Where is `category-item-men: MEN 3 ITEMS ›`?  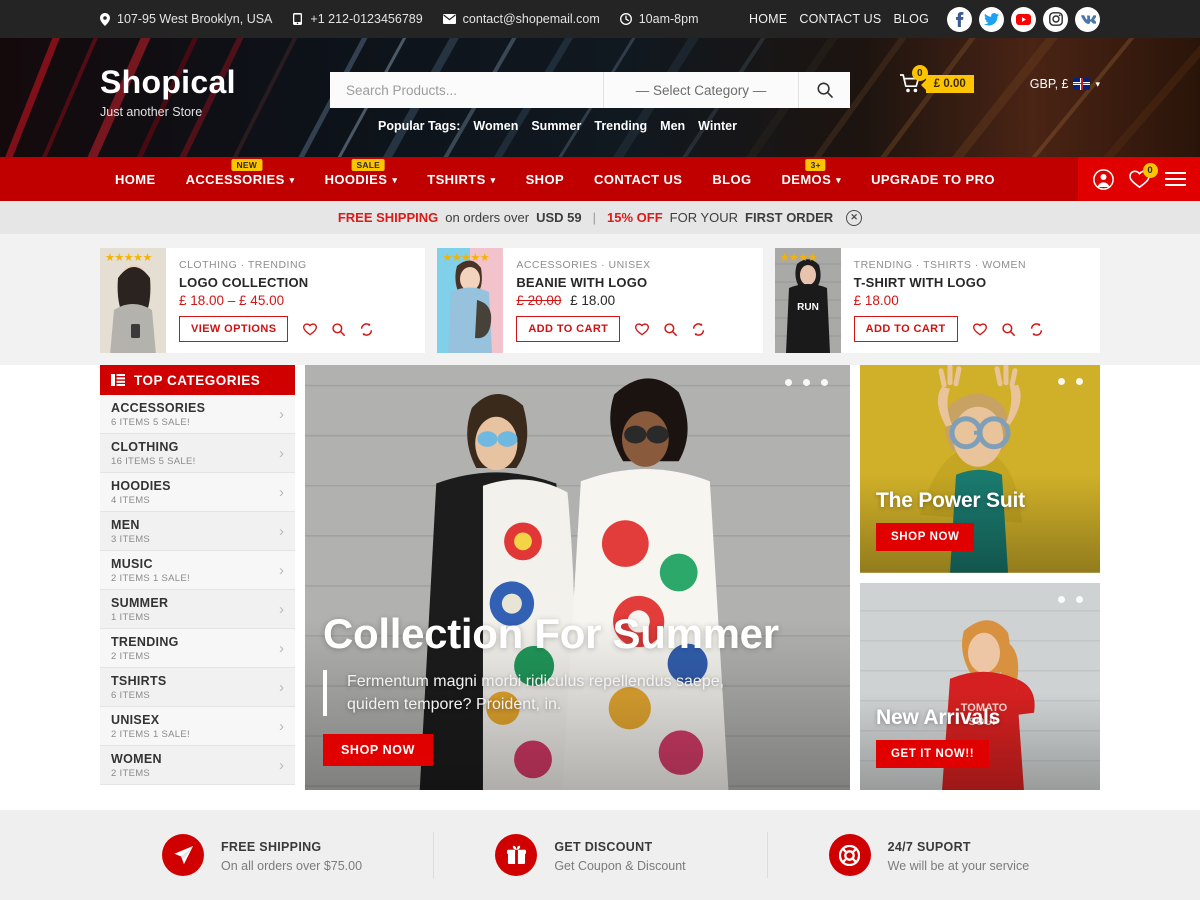
category-item-men: MEN 3 ITEMS › is located at coordinates (197, 531).